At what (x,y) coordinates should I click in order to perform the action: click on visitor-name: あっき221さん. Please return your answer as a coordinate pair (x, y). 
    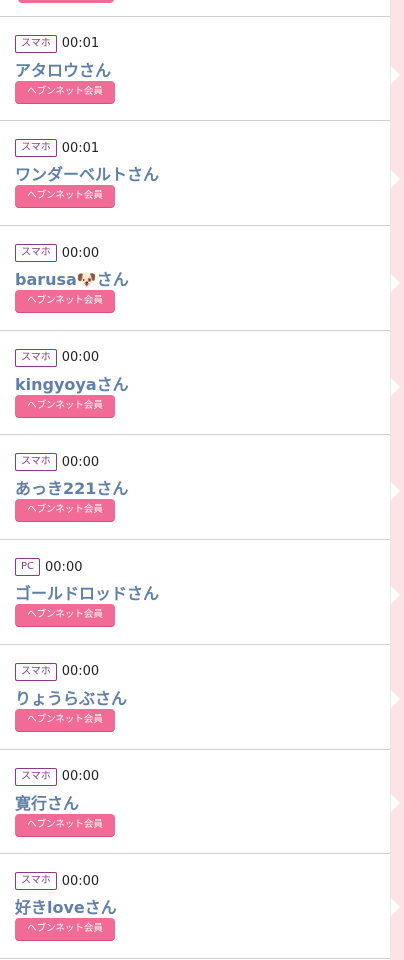
    Looking at the image, I should click on (71, 487).